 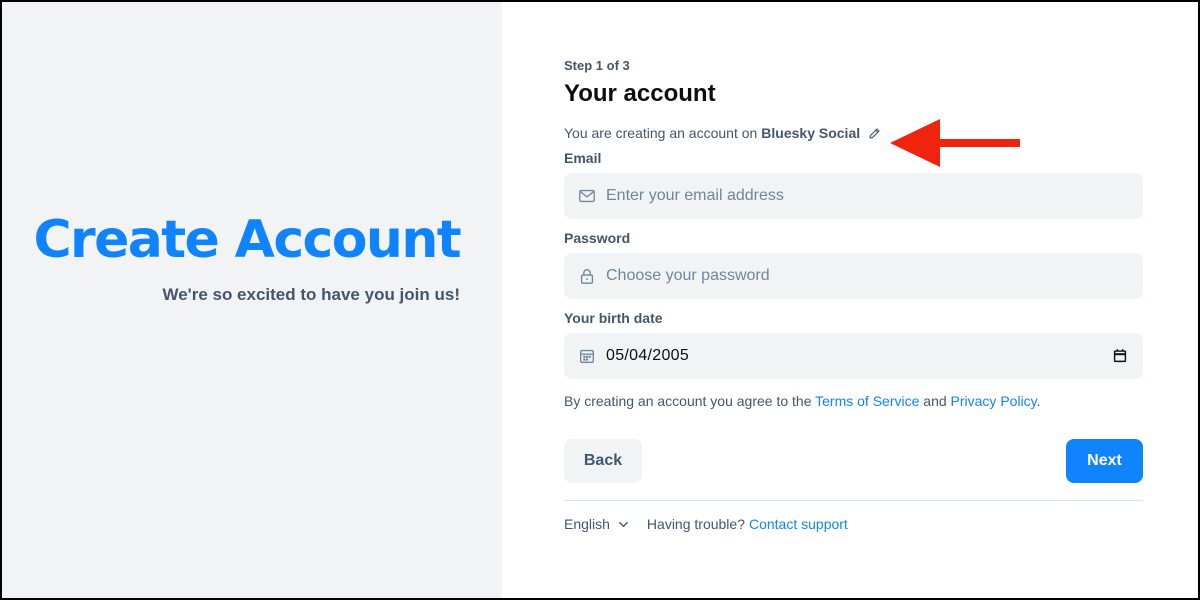 I want to click on password-field: Choose your password, so click(x=853, y=276).